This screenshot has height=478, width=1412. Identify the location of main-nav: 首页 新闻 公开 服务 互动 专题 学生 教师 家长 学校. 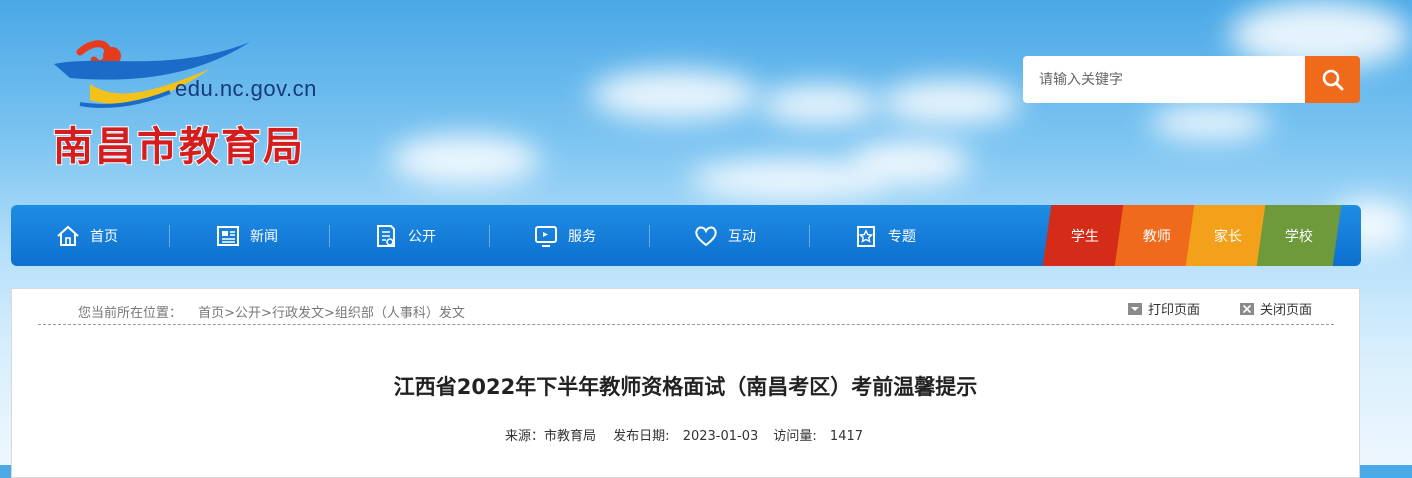
(686, 235).